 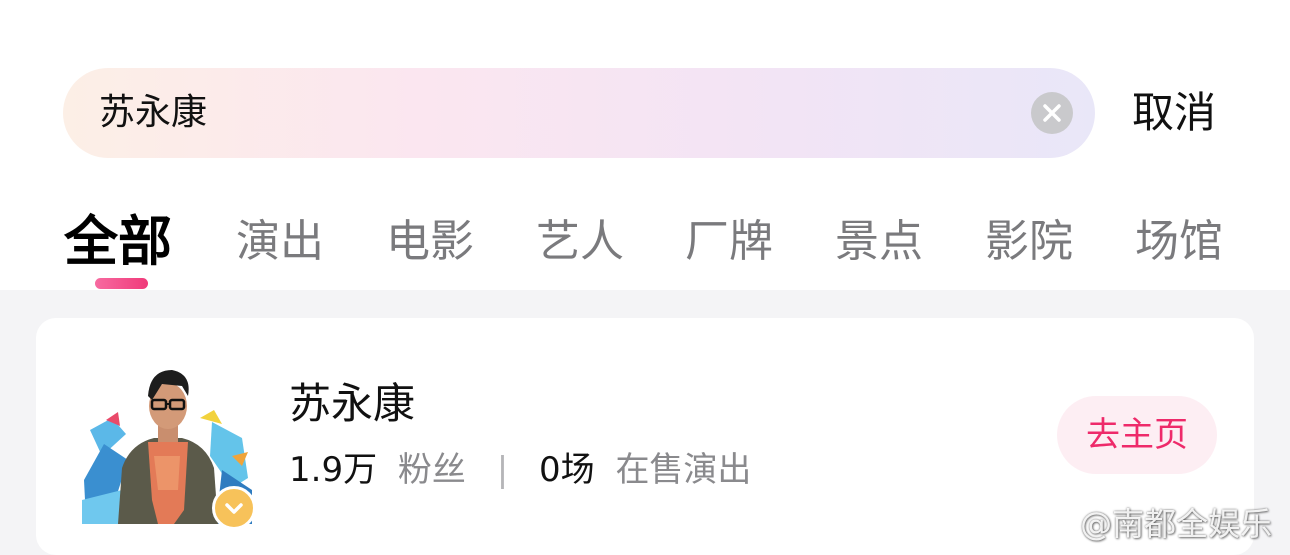 I want to click on watermark: @南都全娱乐, so click(x=1151, y=524).